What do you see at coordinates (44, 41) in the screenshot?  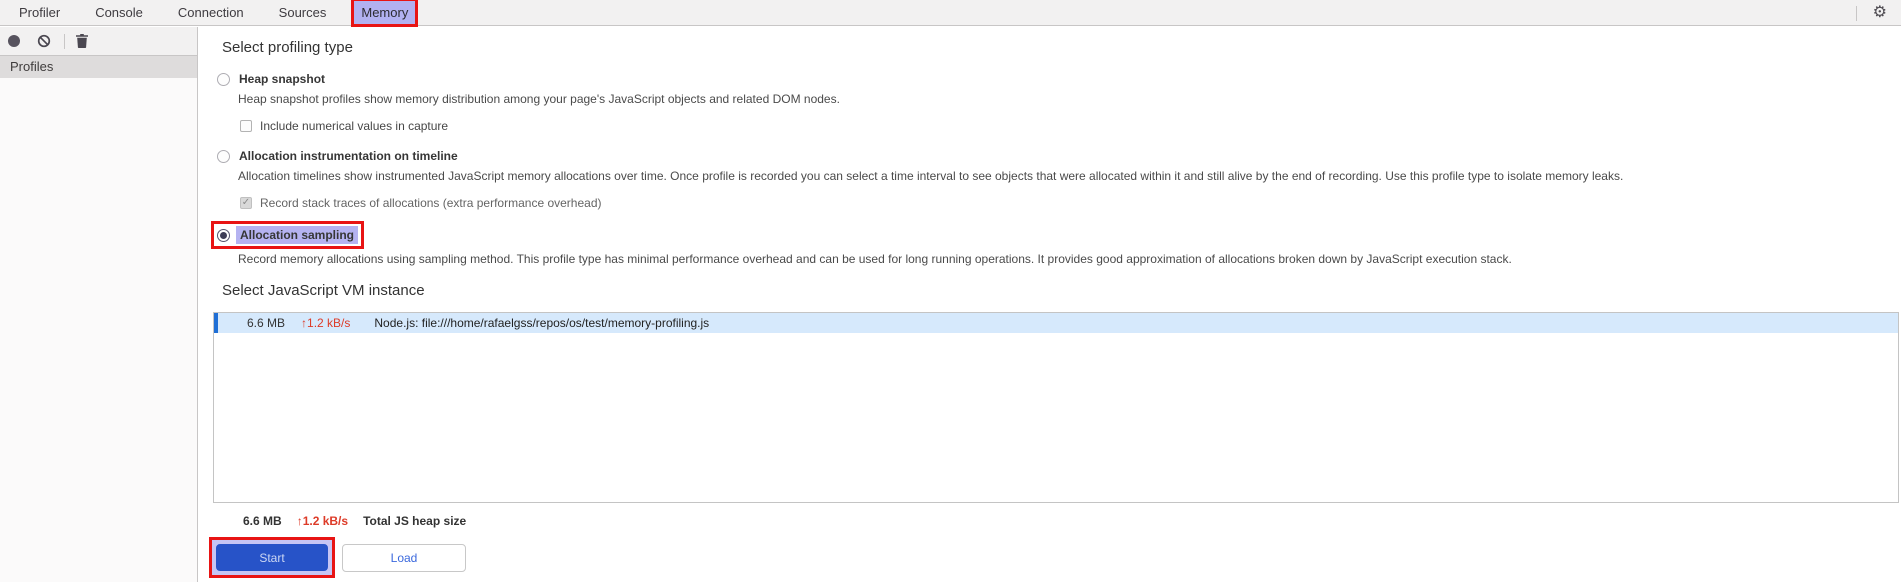 I see `clear-icon` at bounding box center [44, 41].